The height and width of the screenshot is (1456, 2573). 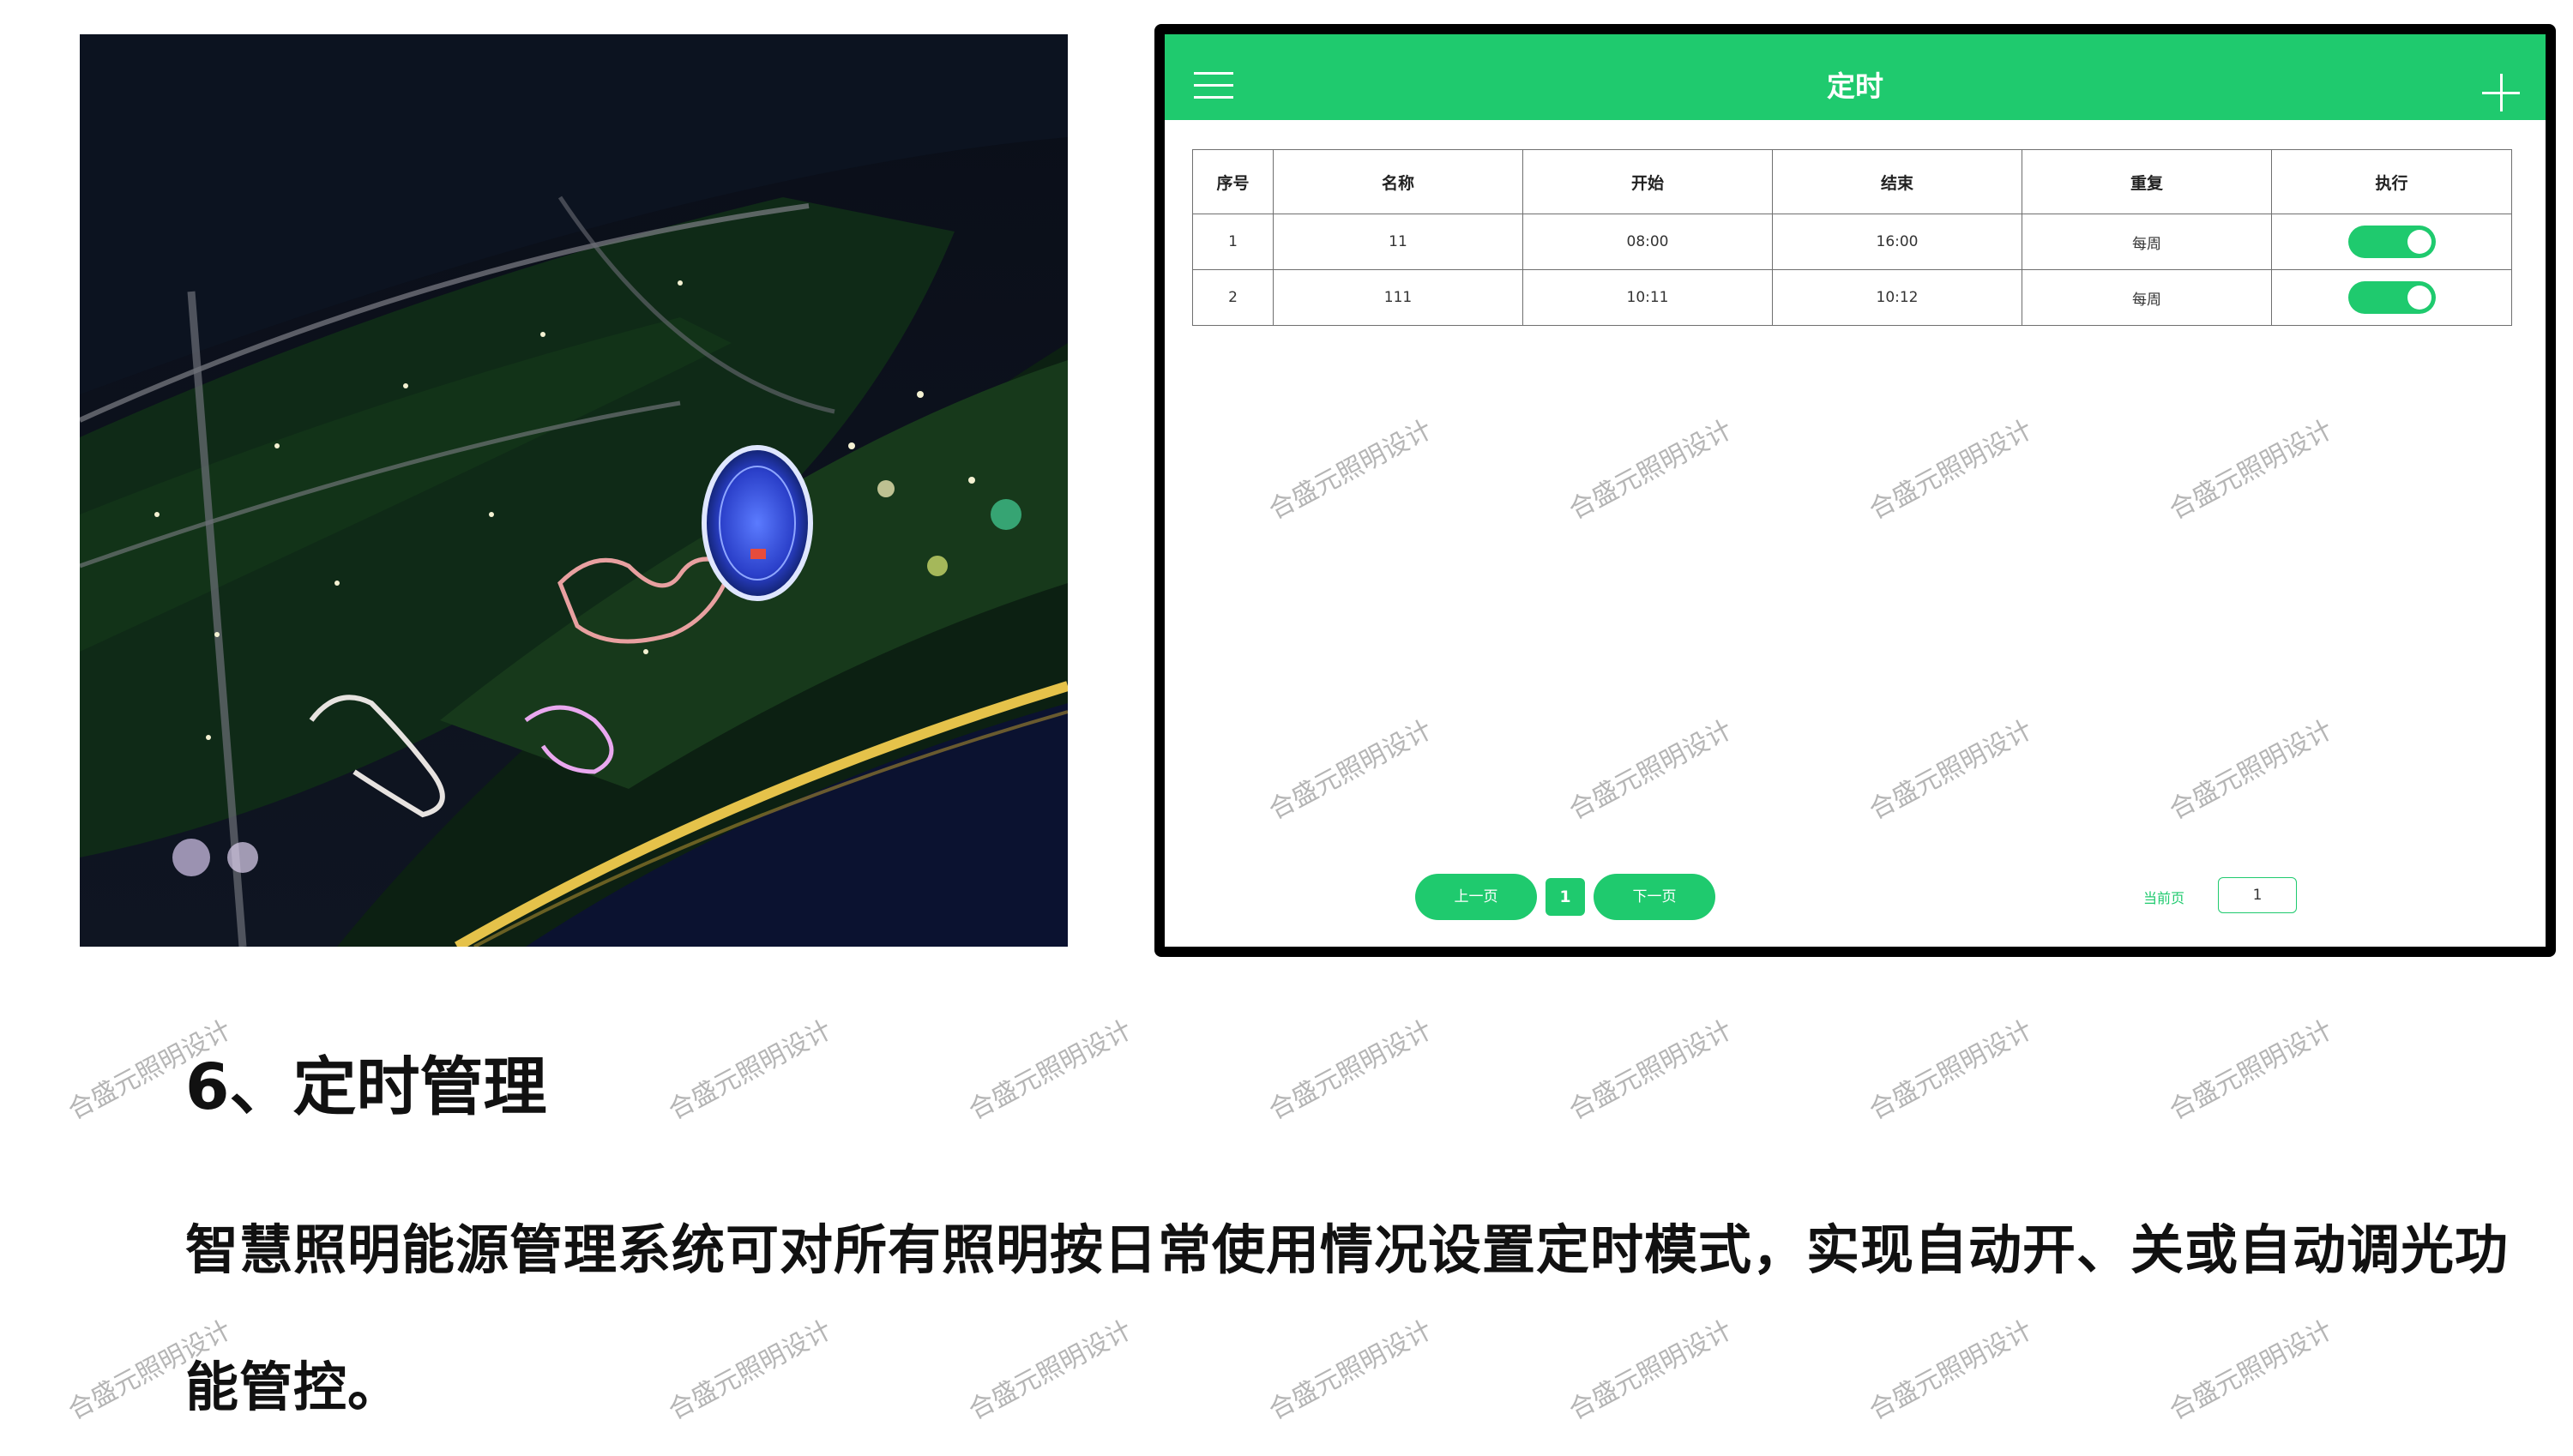 I want to click on row-index: 2, so click(x=1233, y=297).